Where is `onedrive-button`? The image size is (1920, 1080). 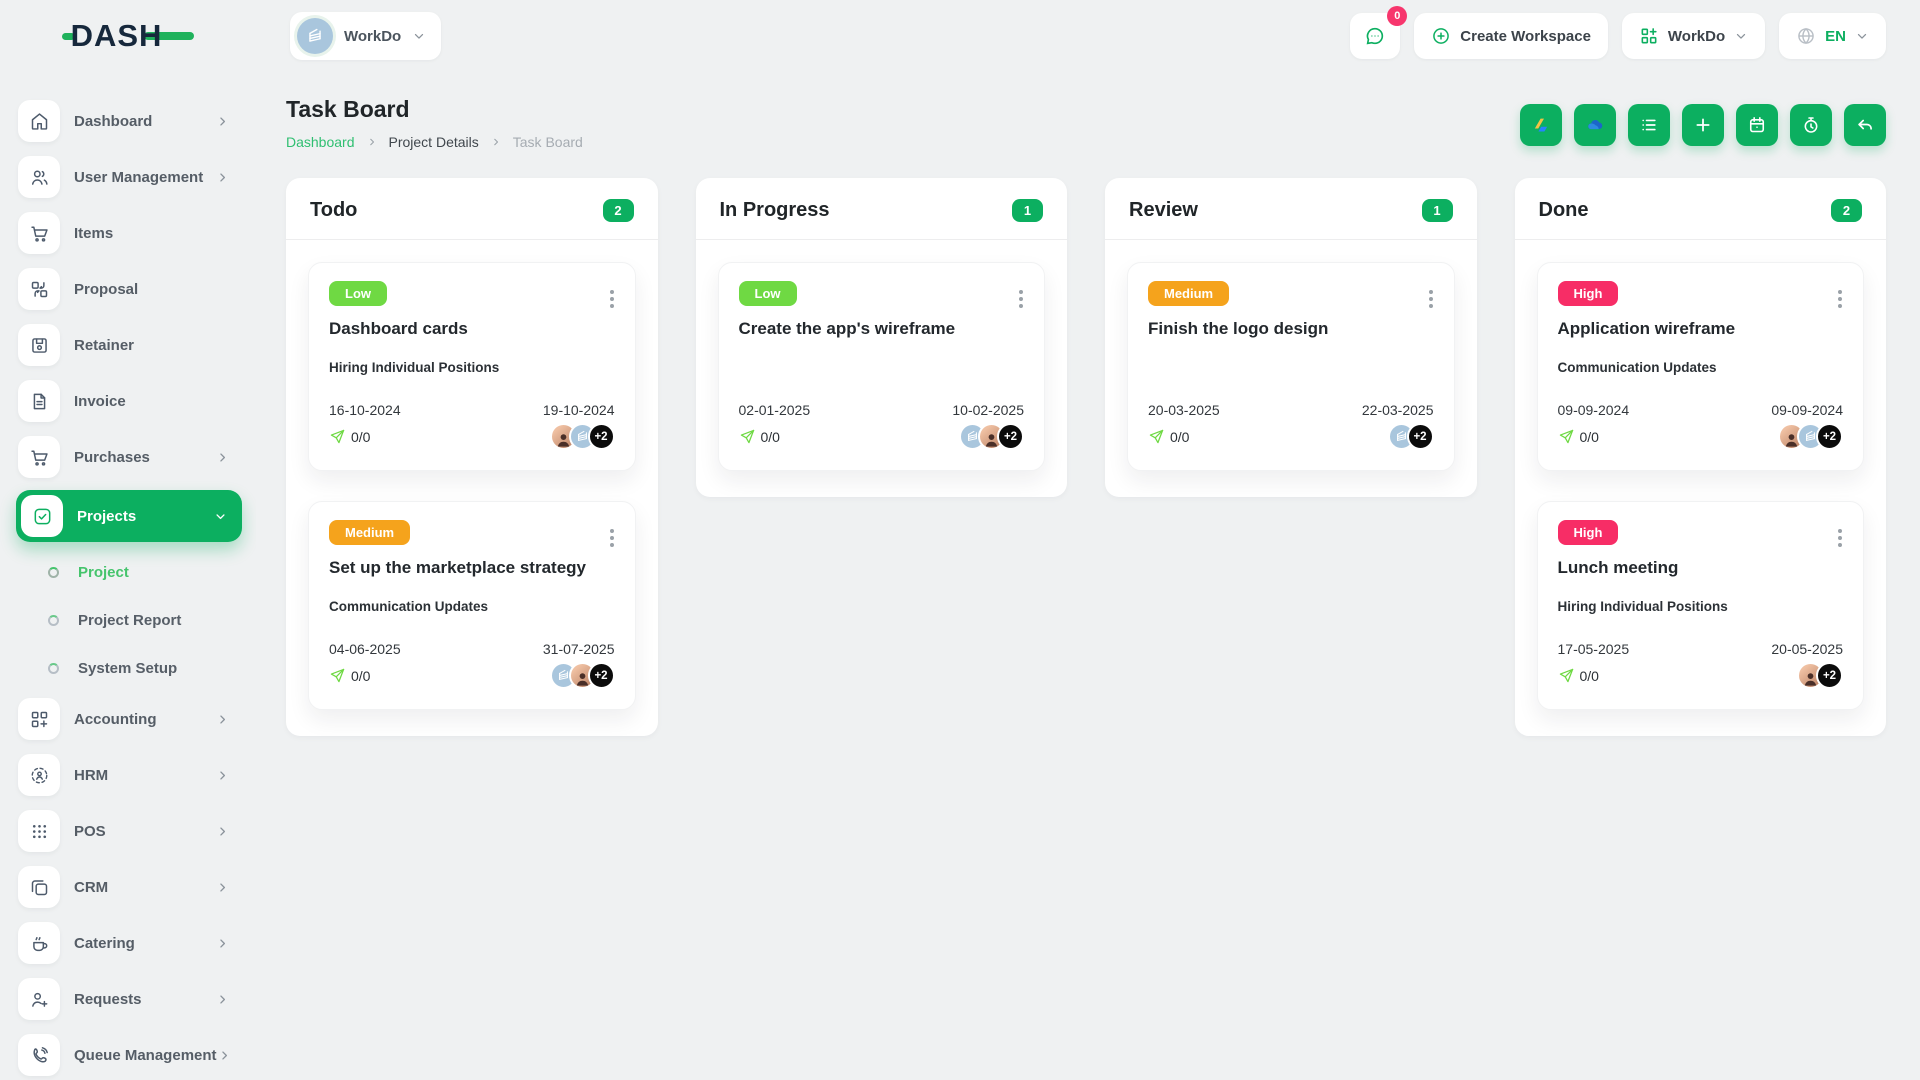
onedrive-button is located at coordinates (1595, 125).